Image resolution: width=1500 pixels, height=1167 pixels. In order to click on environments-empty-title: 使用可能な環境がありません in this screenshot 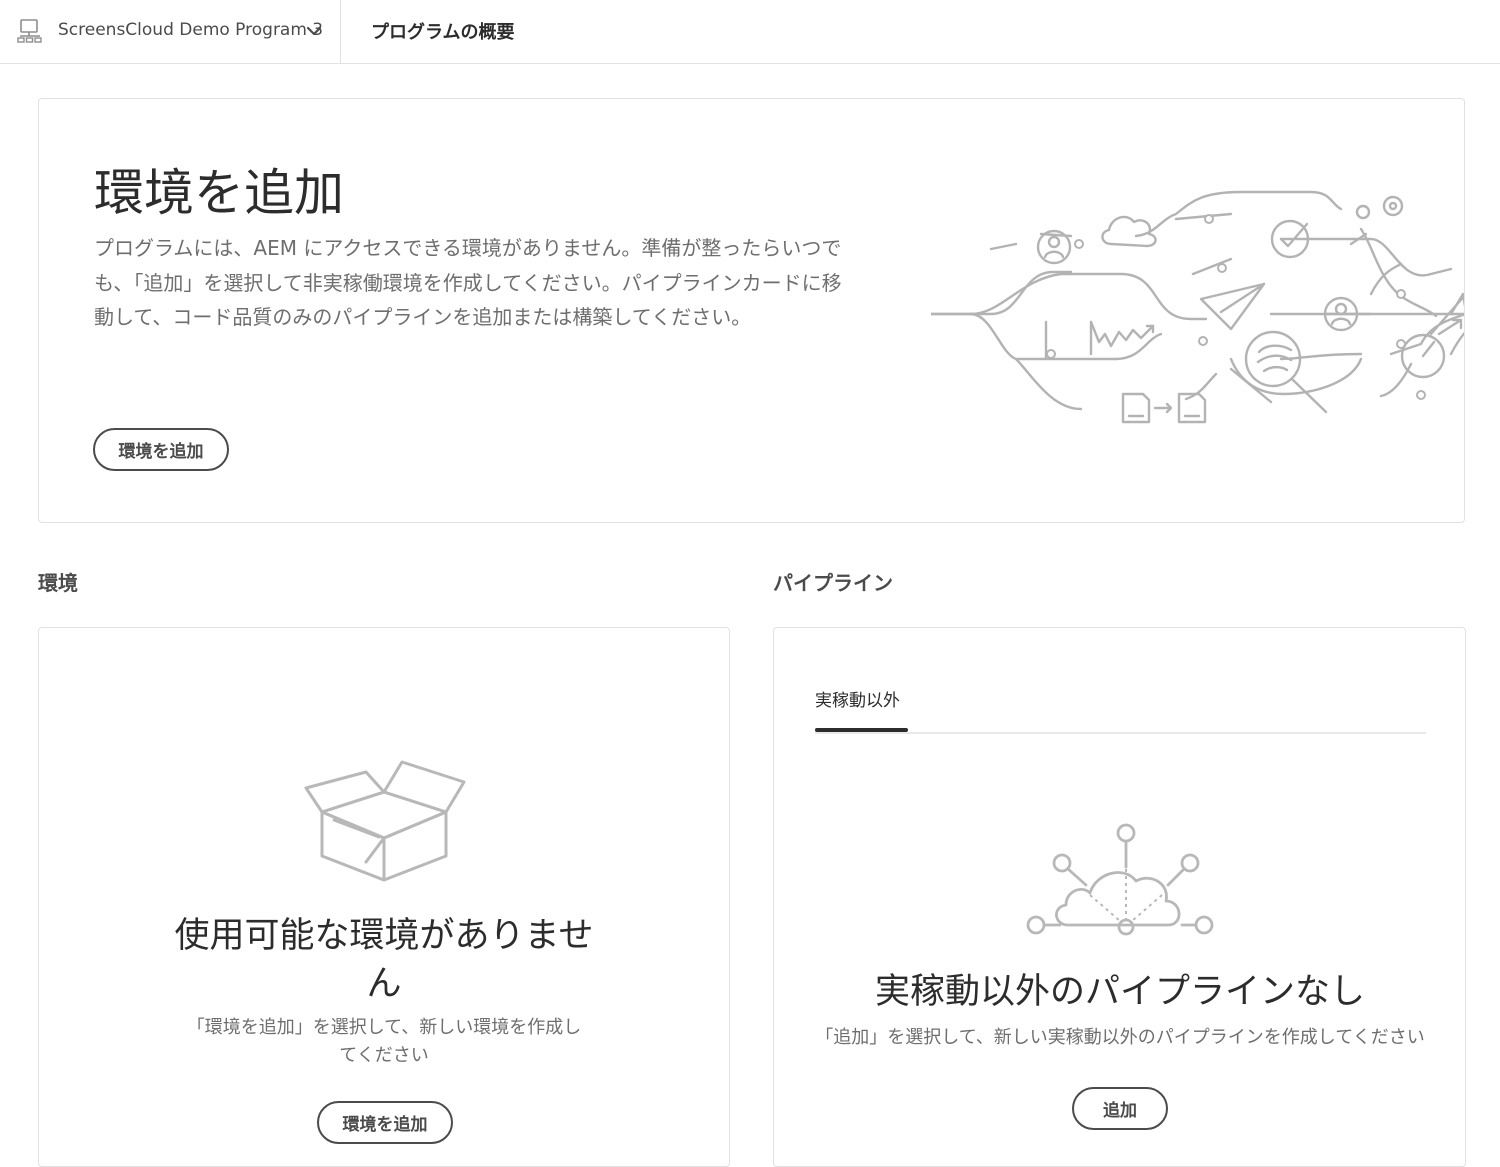, I will do `click(384, 960)`.